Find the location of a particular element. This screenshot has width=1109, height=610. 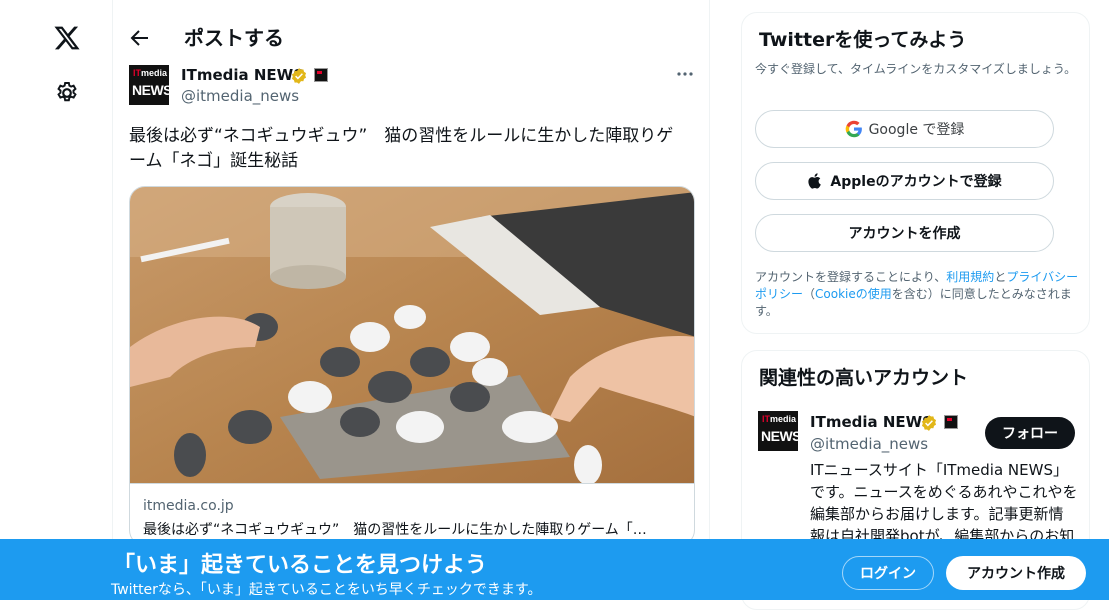

follow-button: フォロー is located at coordinates (1030, 433).